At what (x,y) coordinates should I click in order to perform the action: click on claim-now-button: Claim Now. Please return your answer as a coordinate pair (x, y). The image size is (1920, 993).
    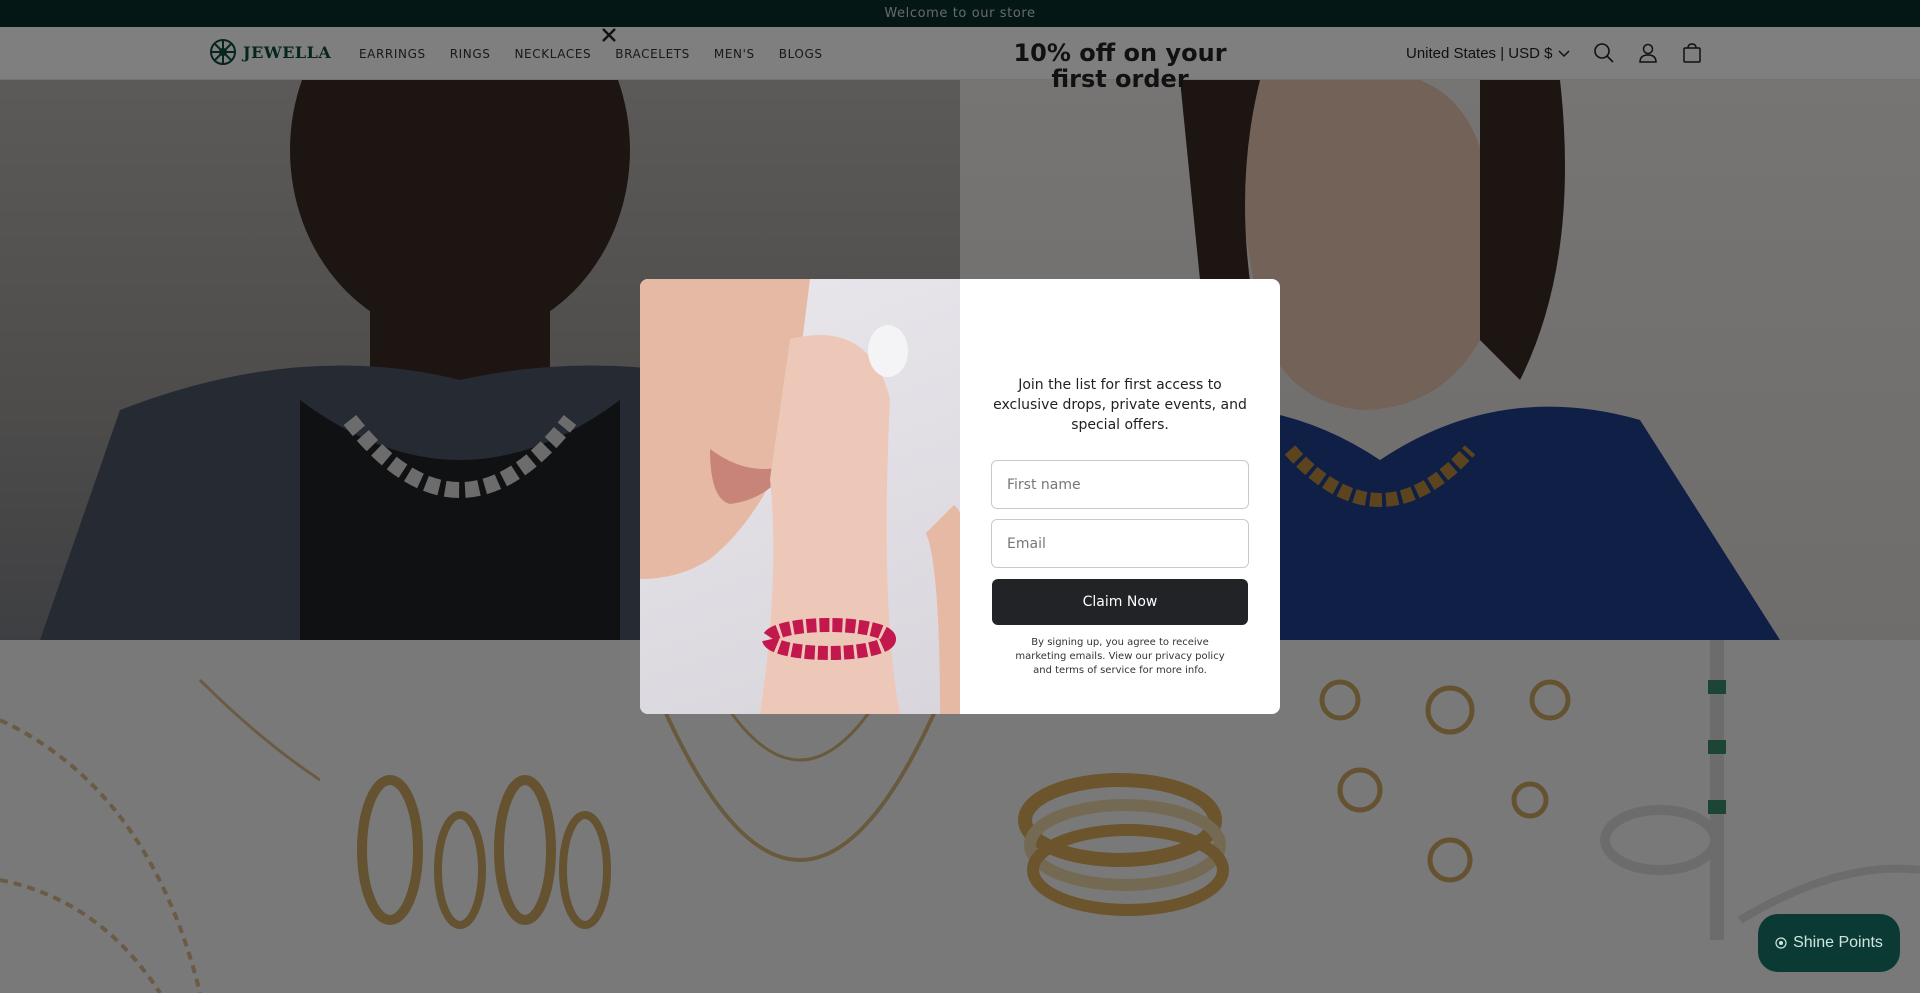
    Looking at the image, I should click on (1120, 602).